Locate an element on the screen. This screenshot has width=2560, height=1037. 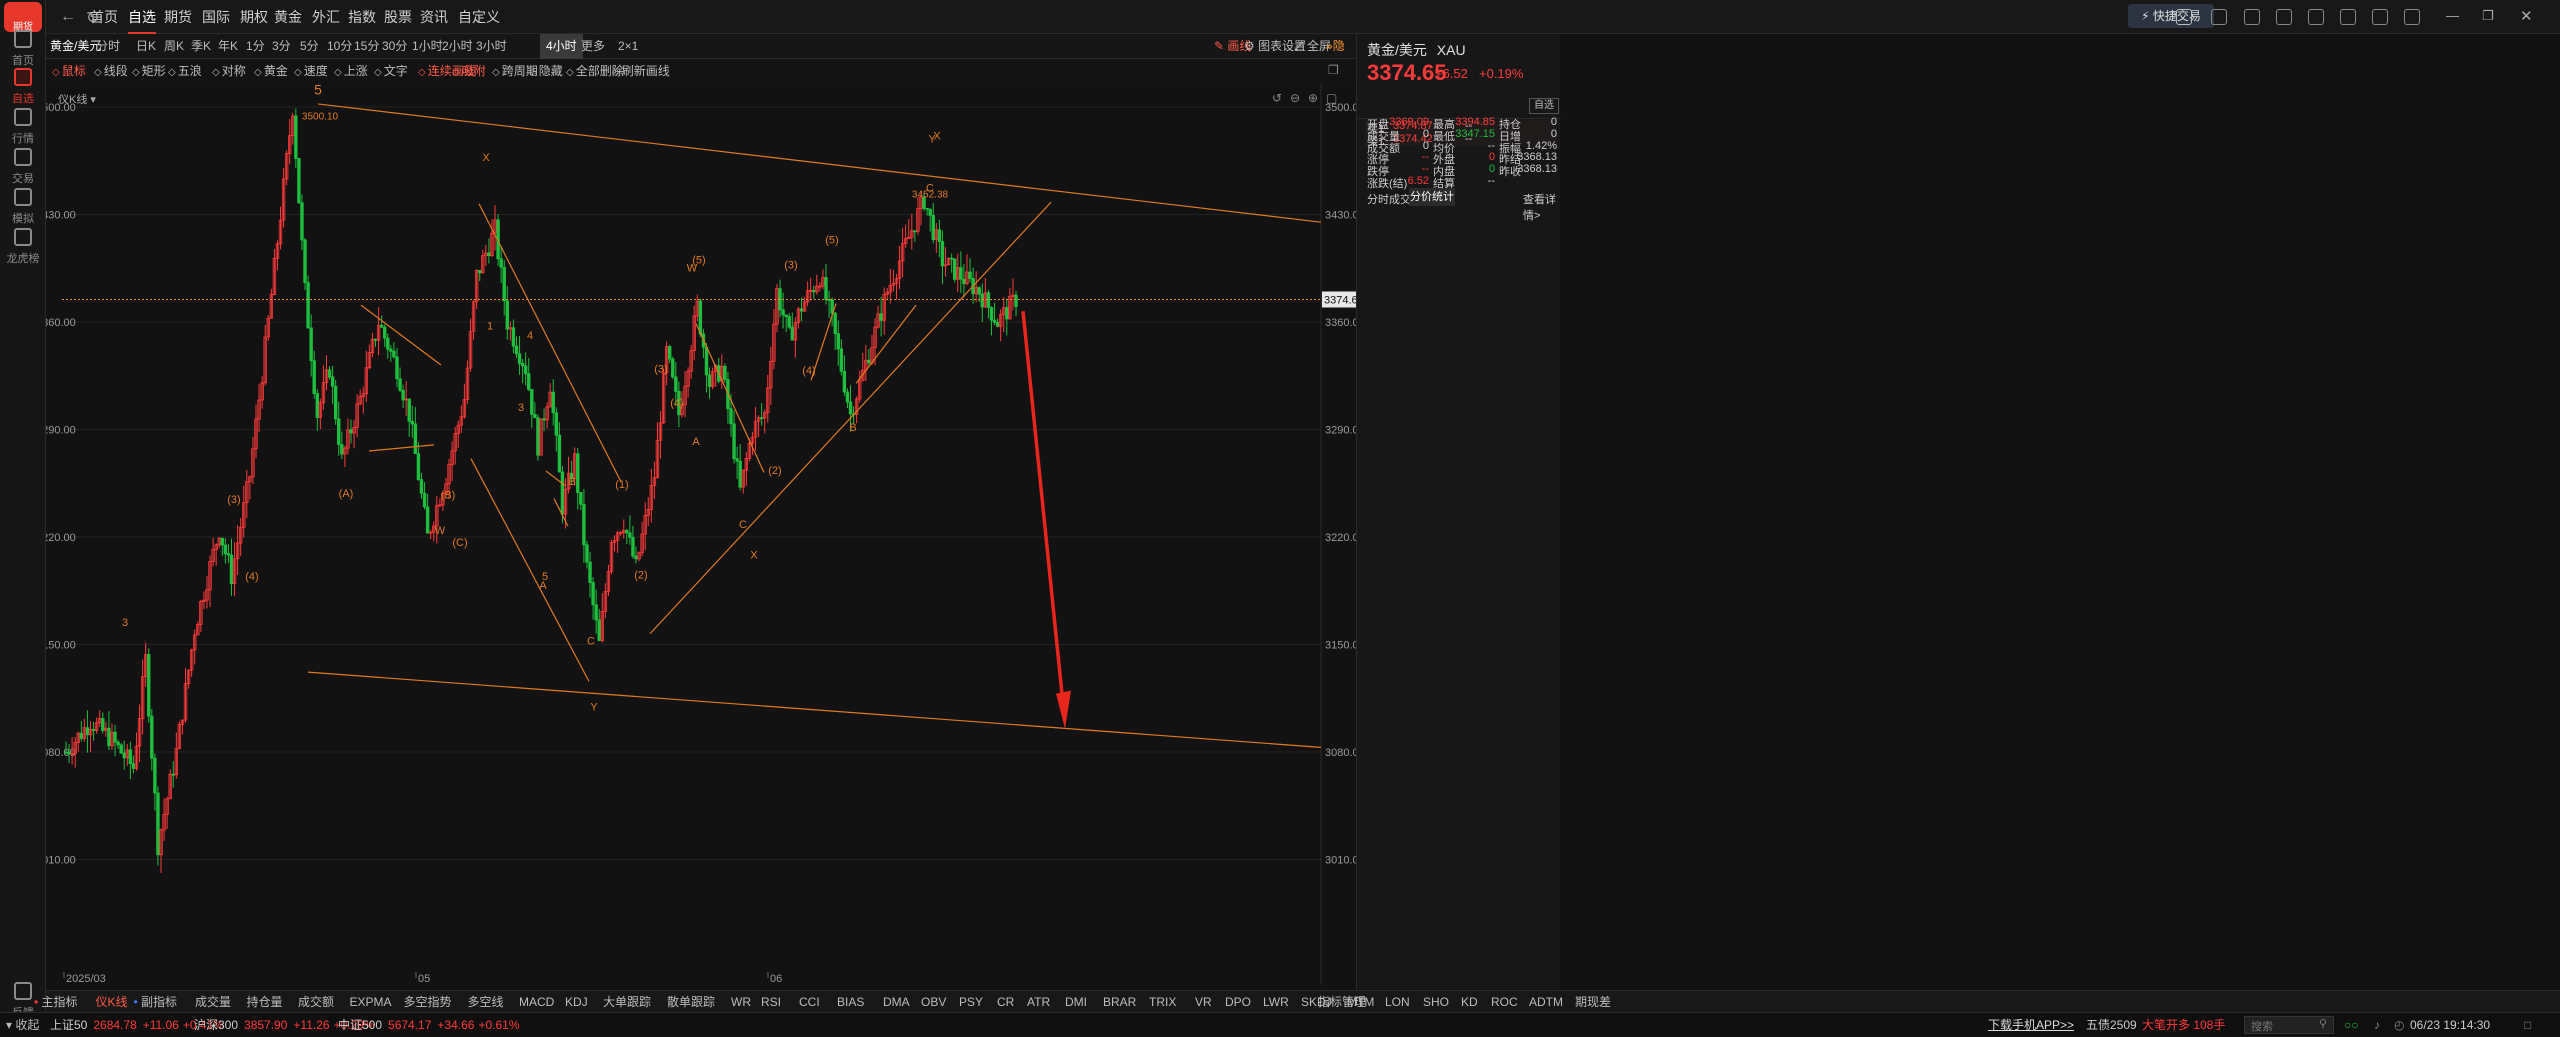
bell-icon: ♪ is located at coordinates (2377, 1025).